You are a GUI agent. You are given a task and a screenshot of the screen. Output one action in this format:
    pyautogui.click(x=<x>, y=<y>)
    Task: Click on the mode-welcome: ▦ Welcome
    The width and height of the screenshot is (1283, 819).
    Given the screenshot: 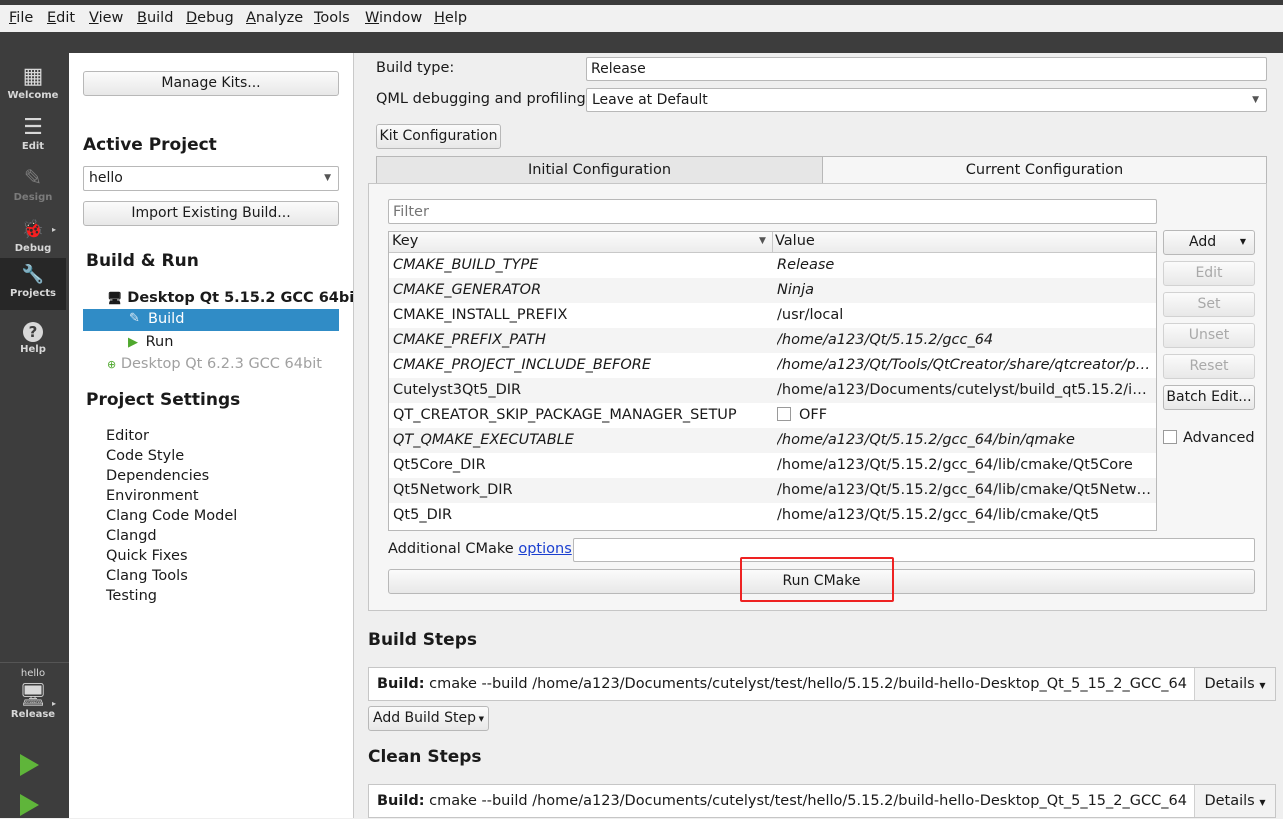 What is the action you would take?
    pyautogui.click(x=33, y=85)
    